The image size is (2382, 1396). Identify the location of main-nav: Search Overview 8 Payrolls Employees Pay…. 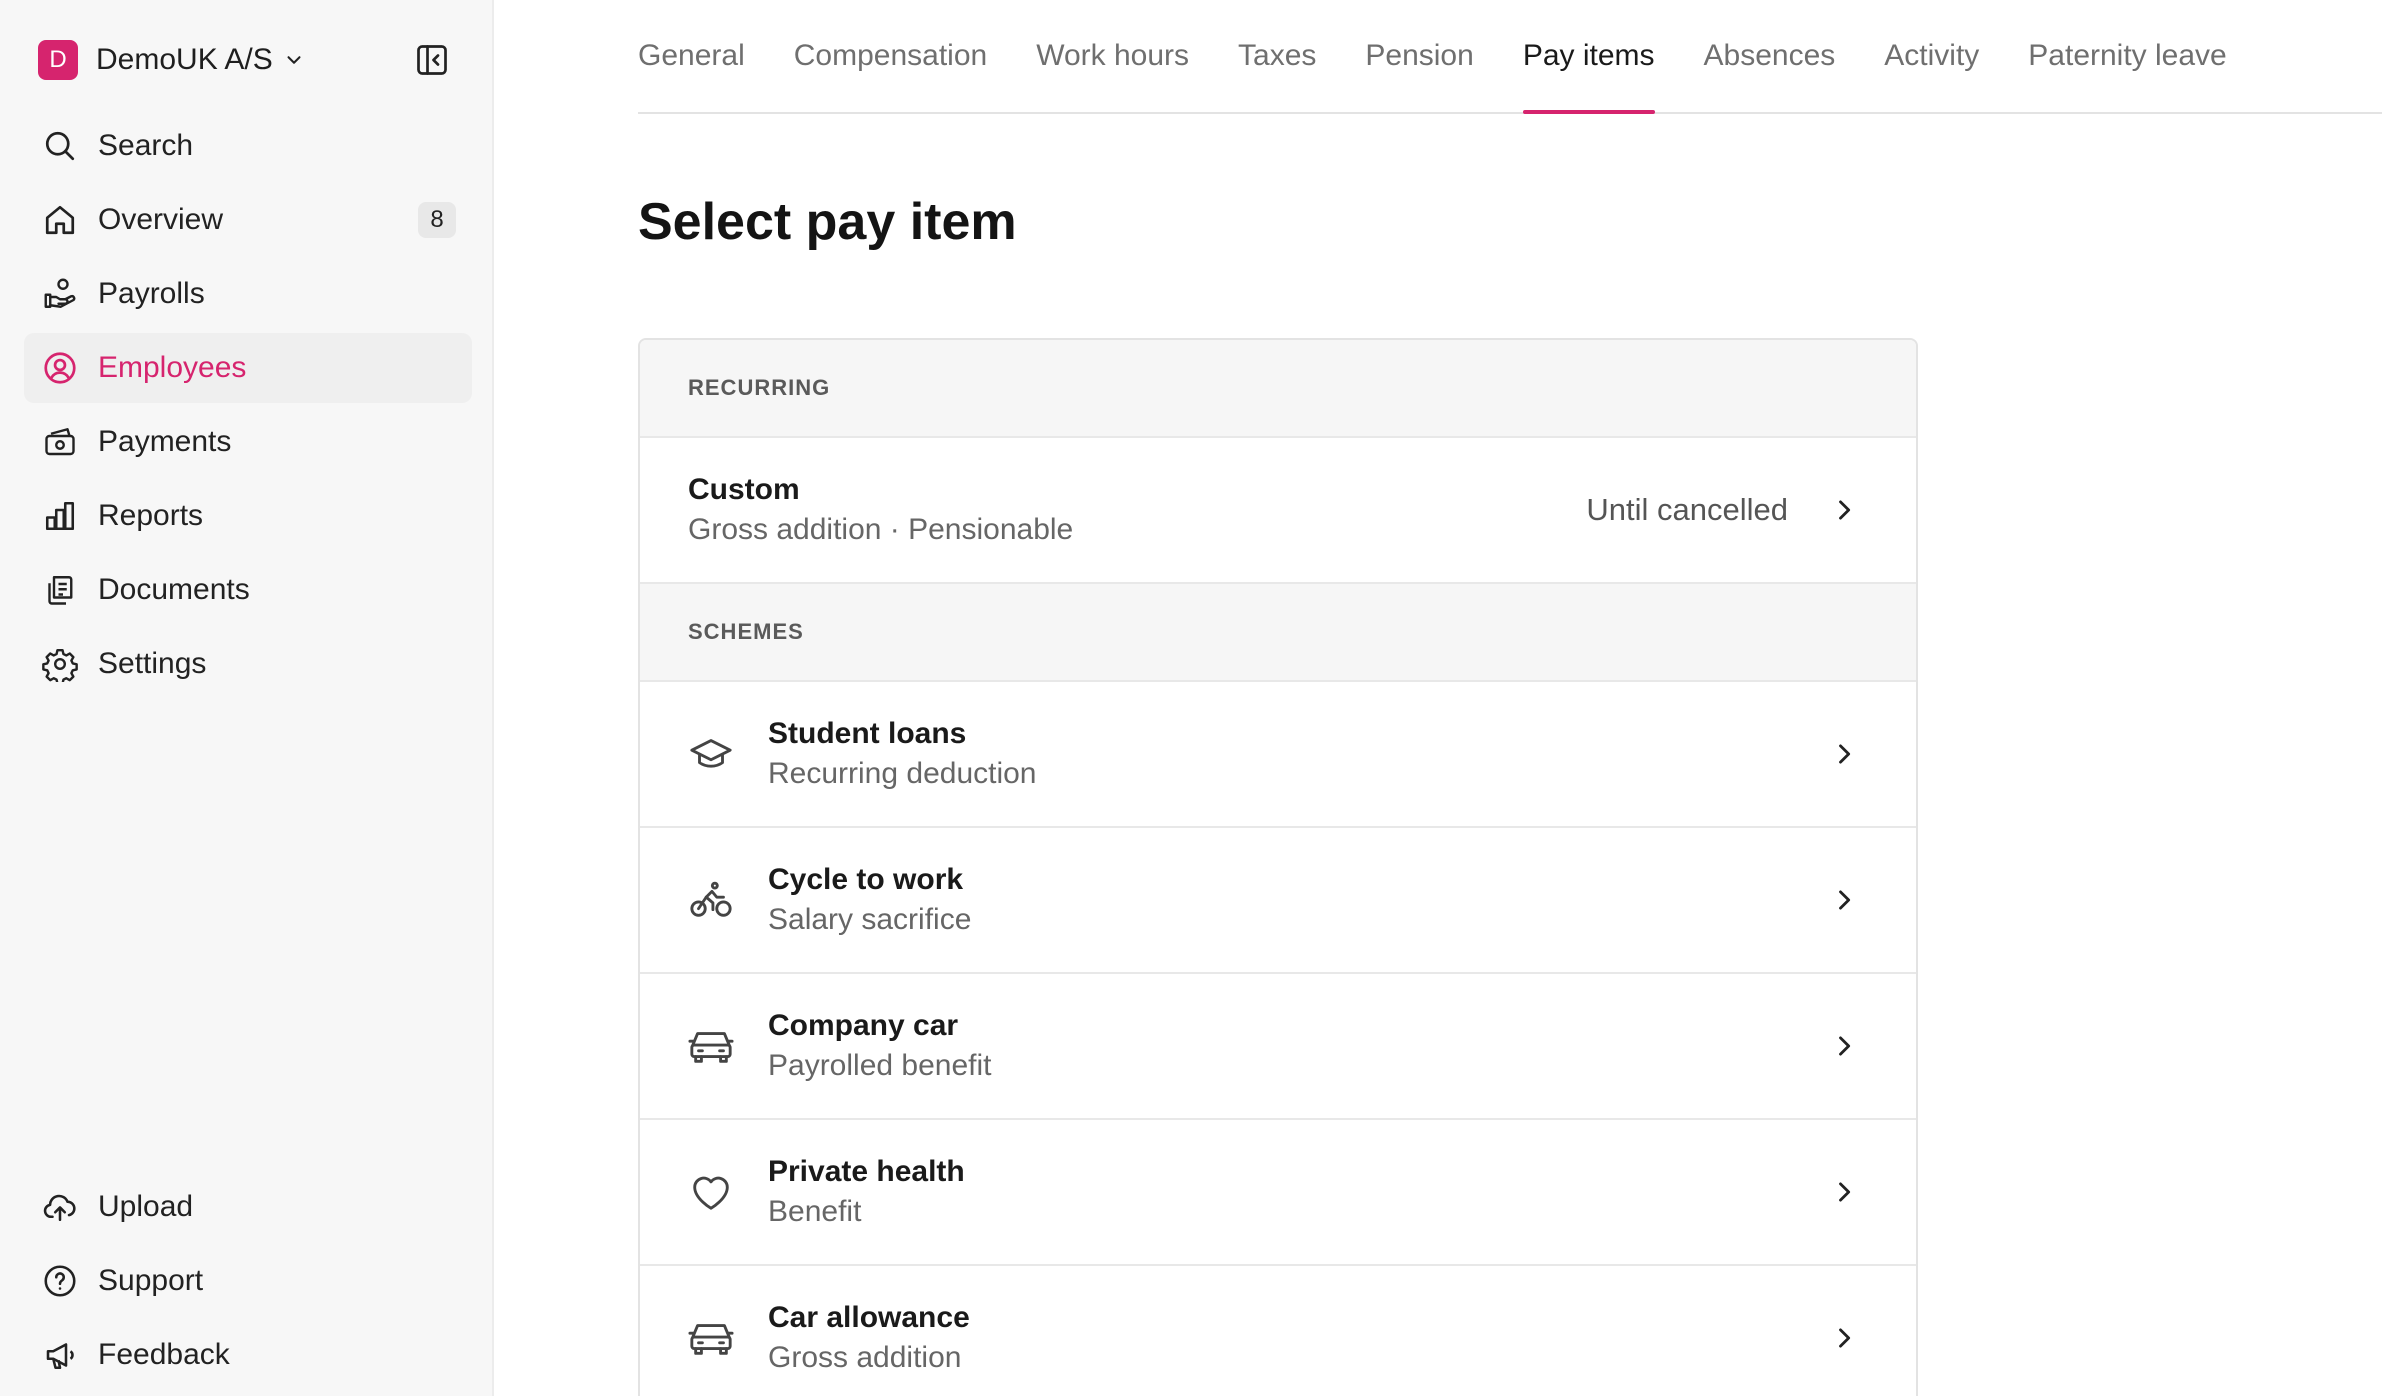
(248, 407).